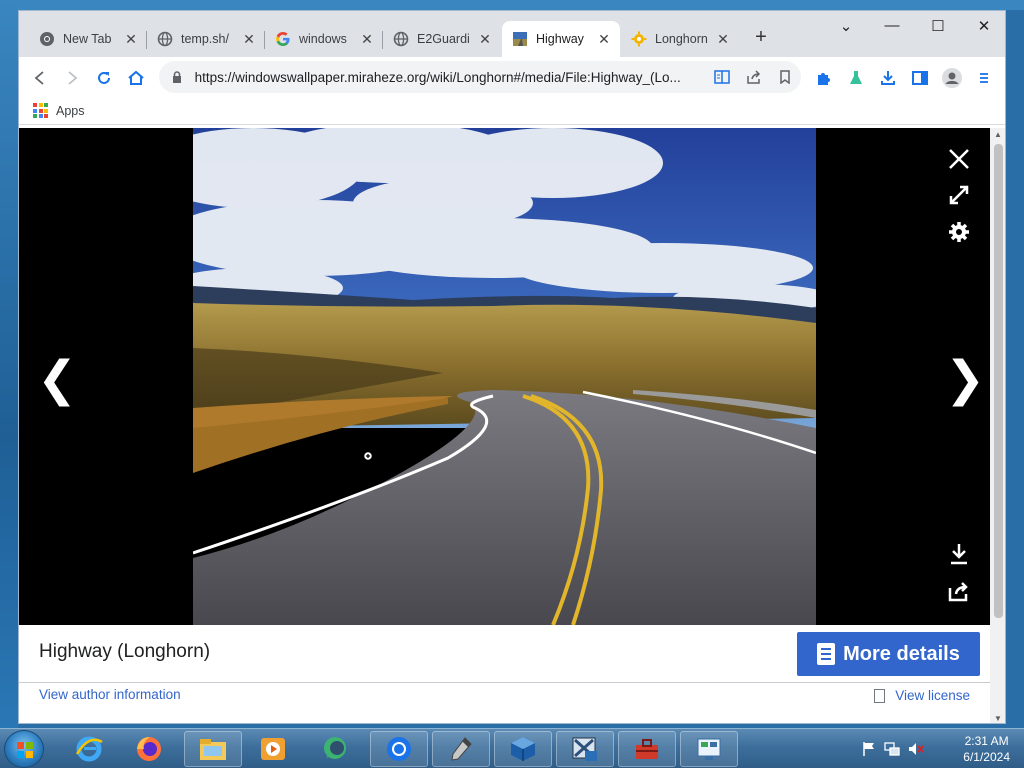 The width and height of the screenshot is (1024, 768). I want to click on extensions-button, so click(824, 78).